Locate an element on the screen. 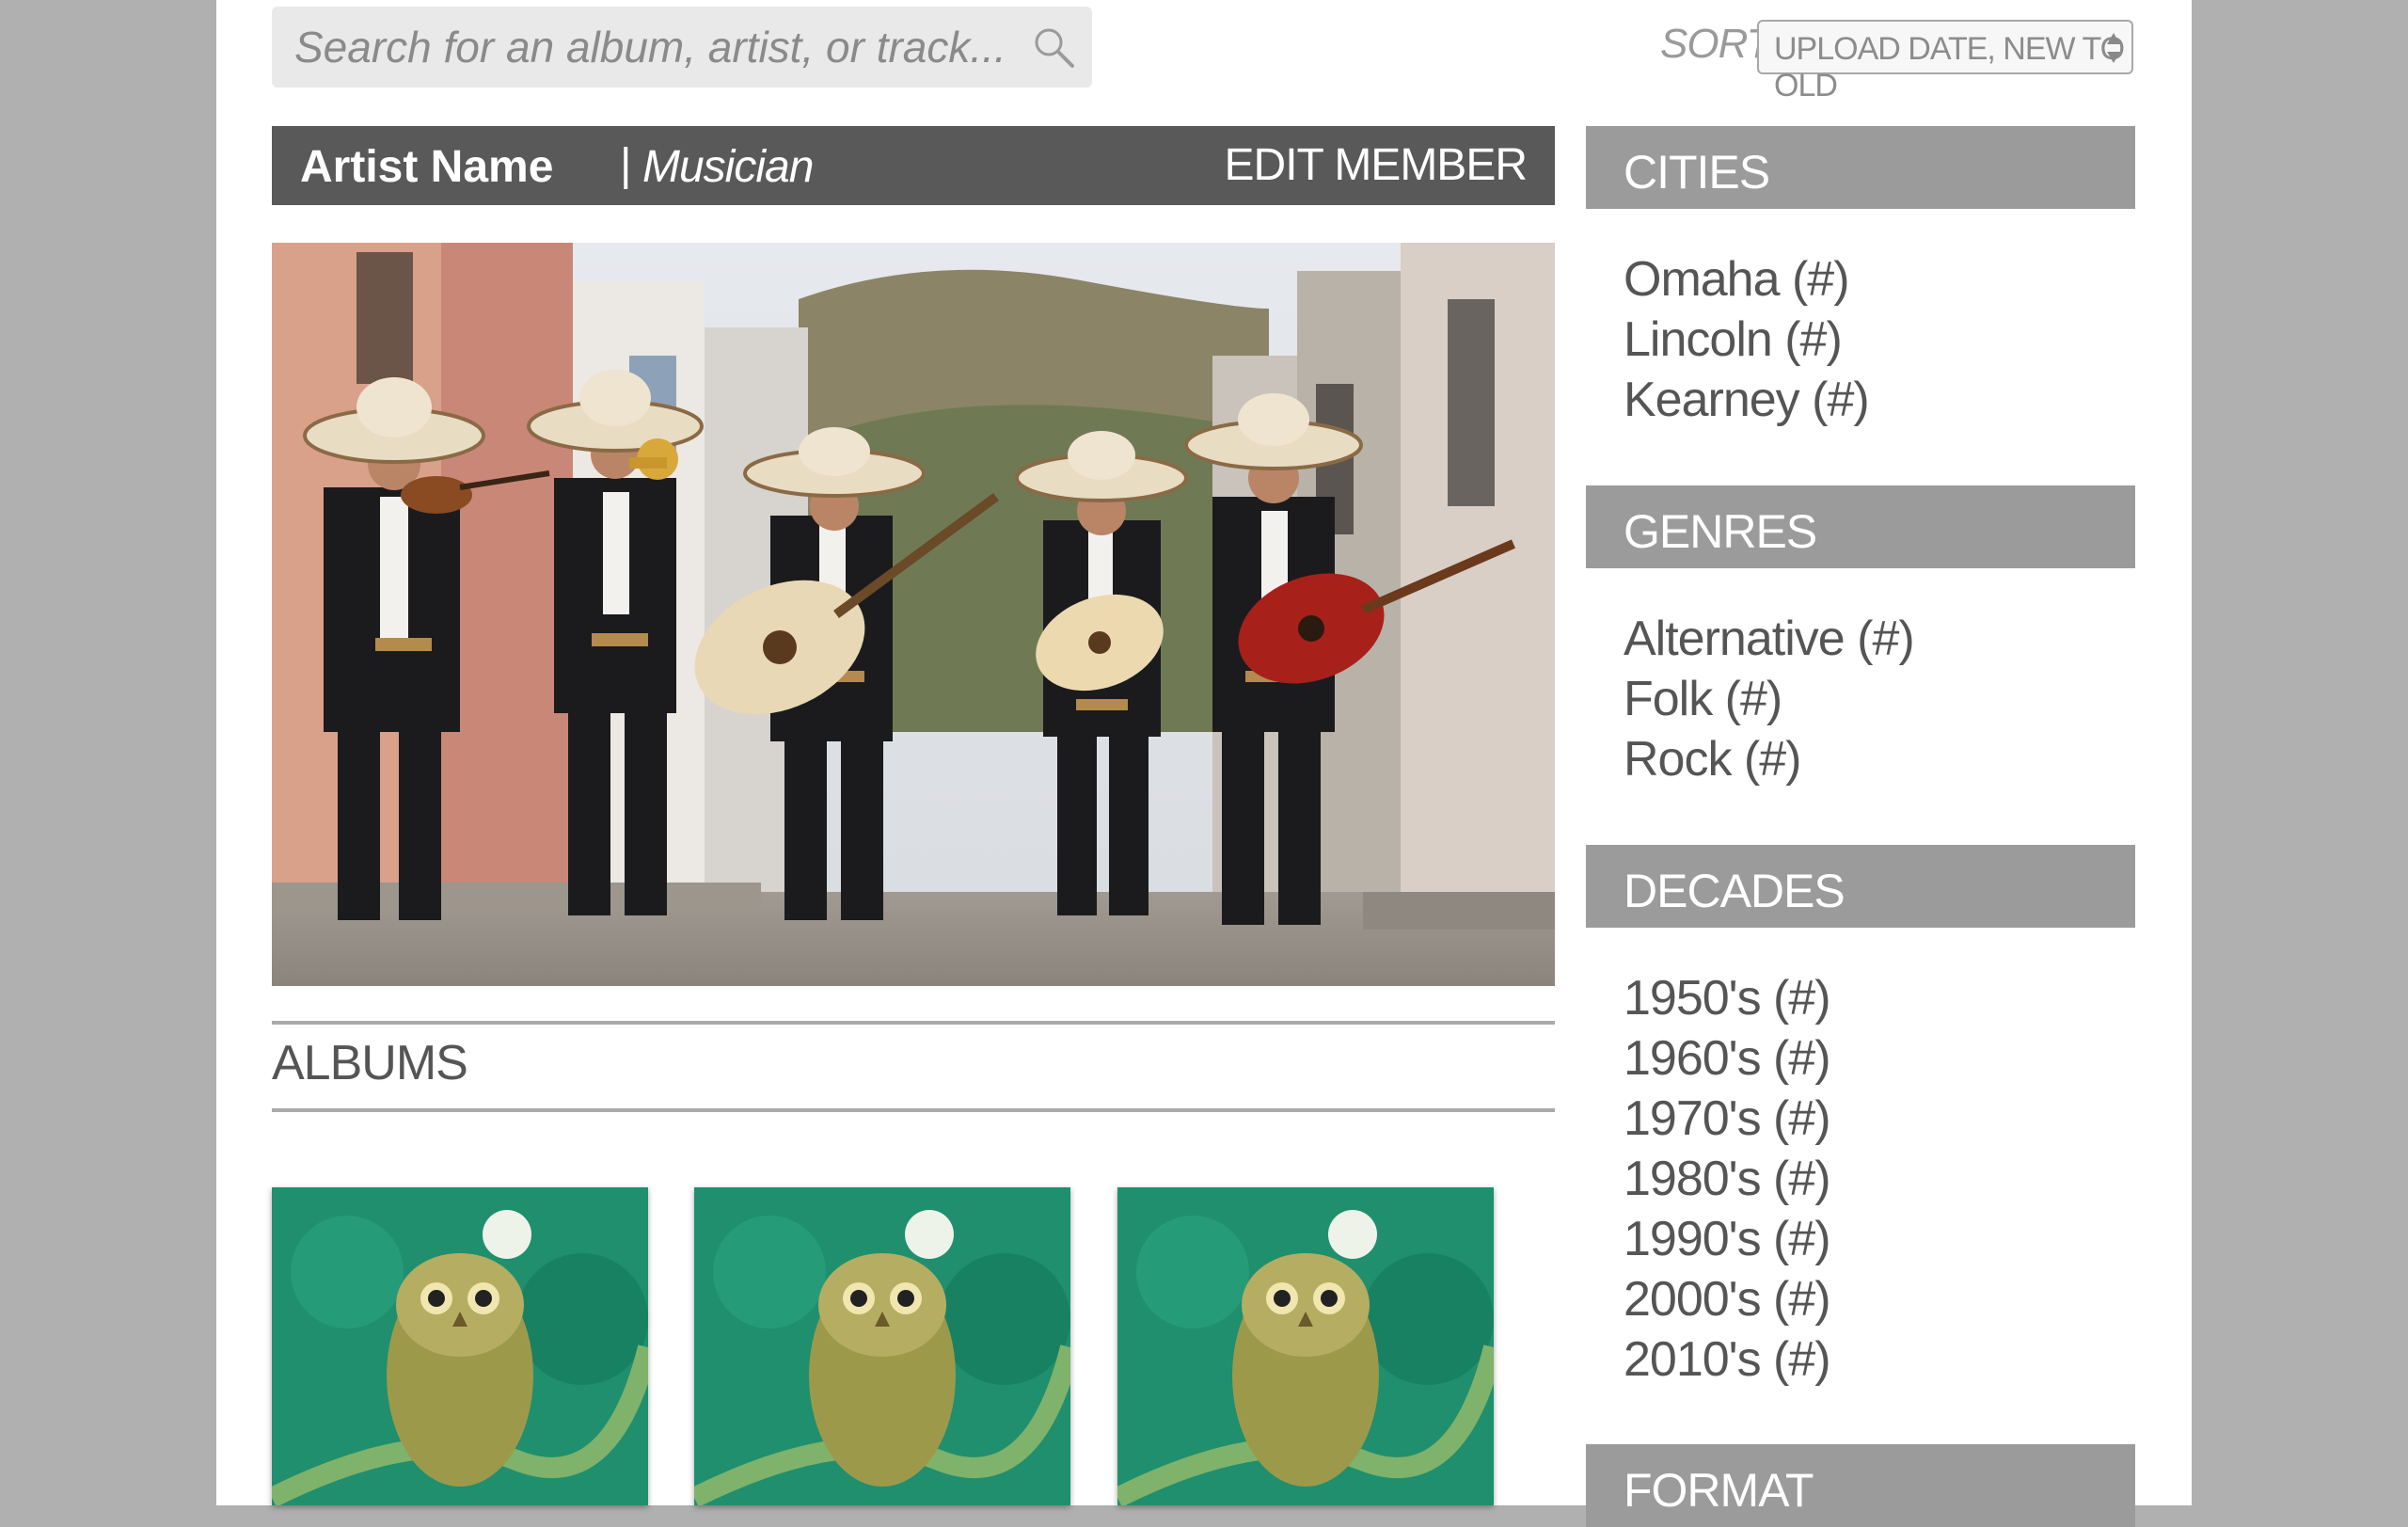  artist-name: Artist Name is located at coordinates (427, 167).